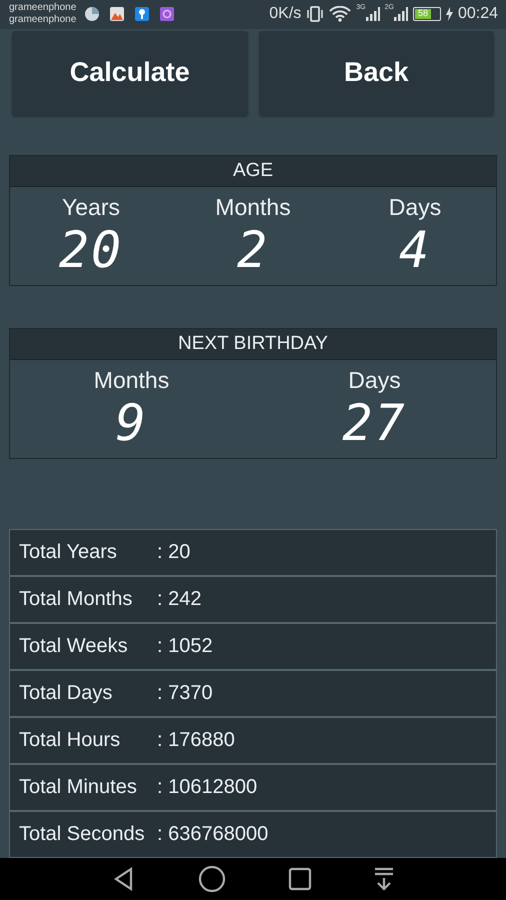  Describe the element at coordinates (212, 834) in the screenshot. I see `total-value: : 636768000` at that location.